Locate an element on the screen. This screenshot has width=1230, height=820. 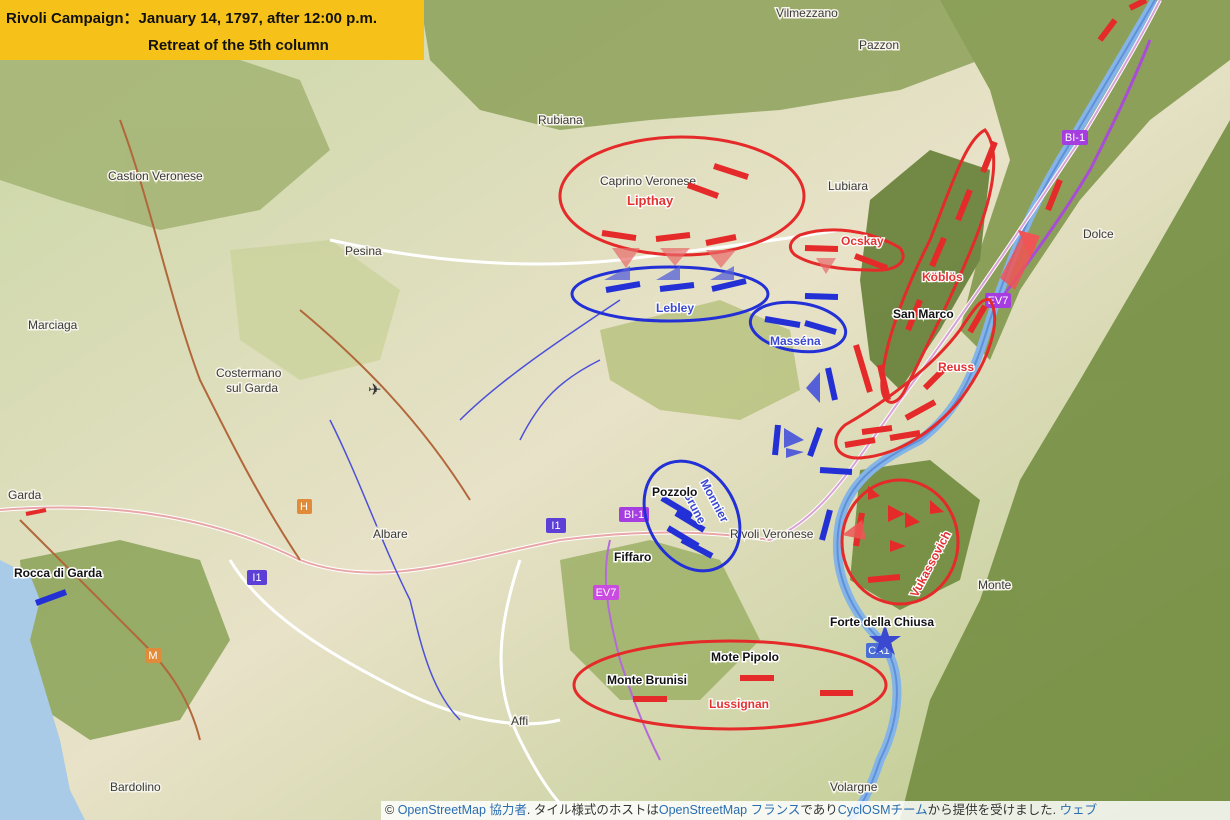
place-caprino: Caprino Veronese is located at coordinates (648, 181).